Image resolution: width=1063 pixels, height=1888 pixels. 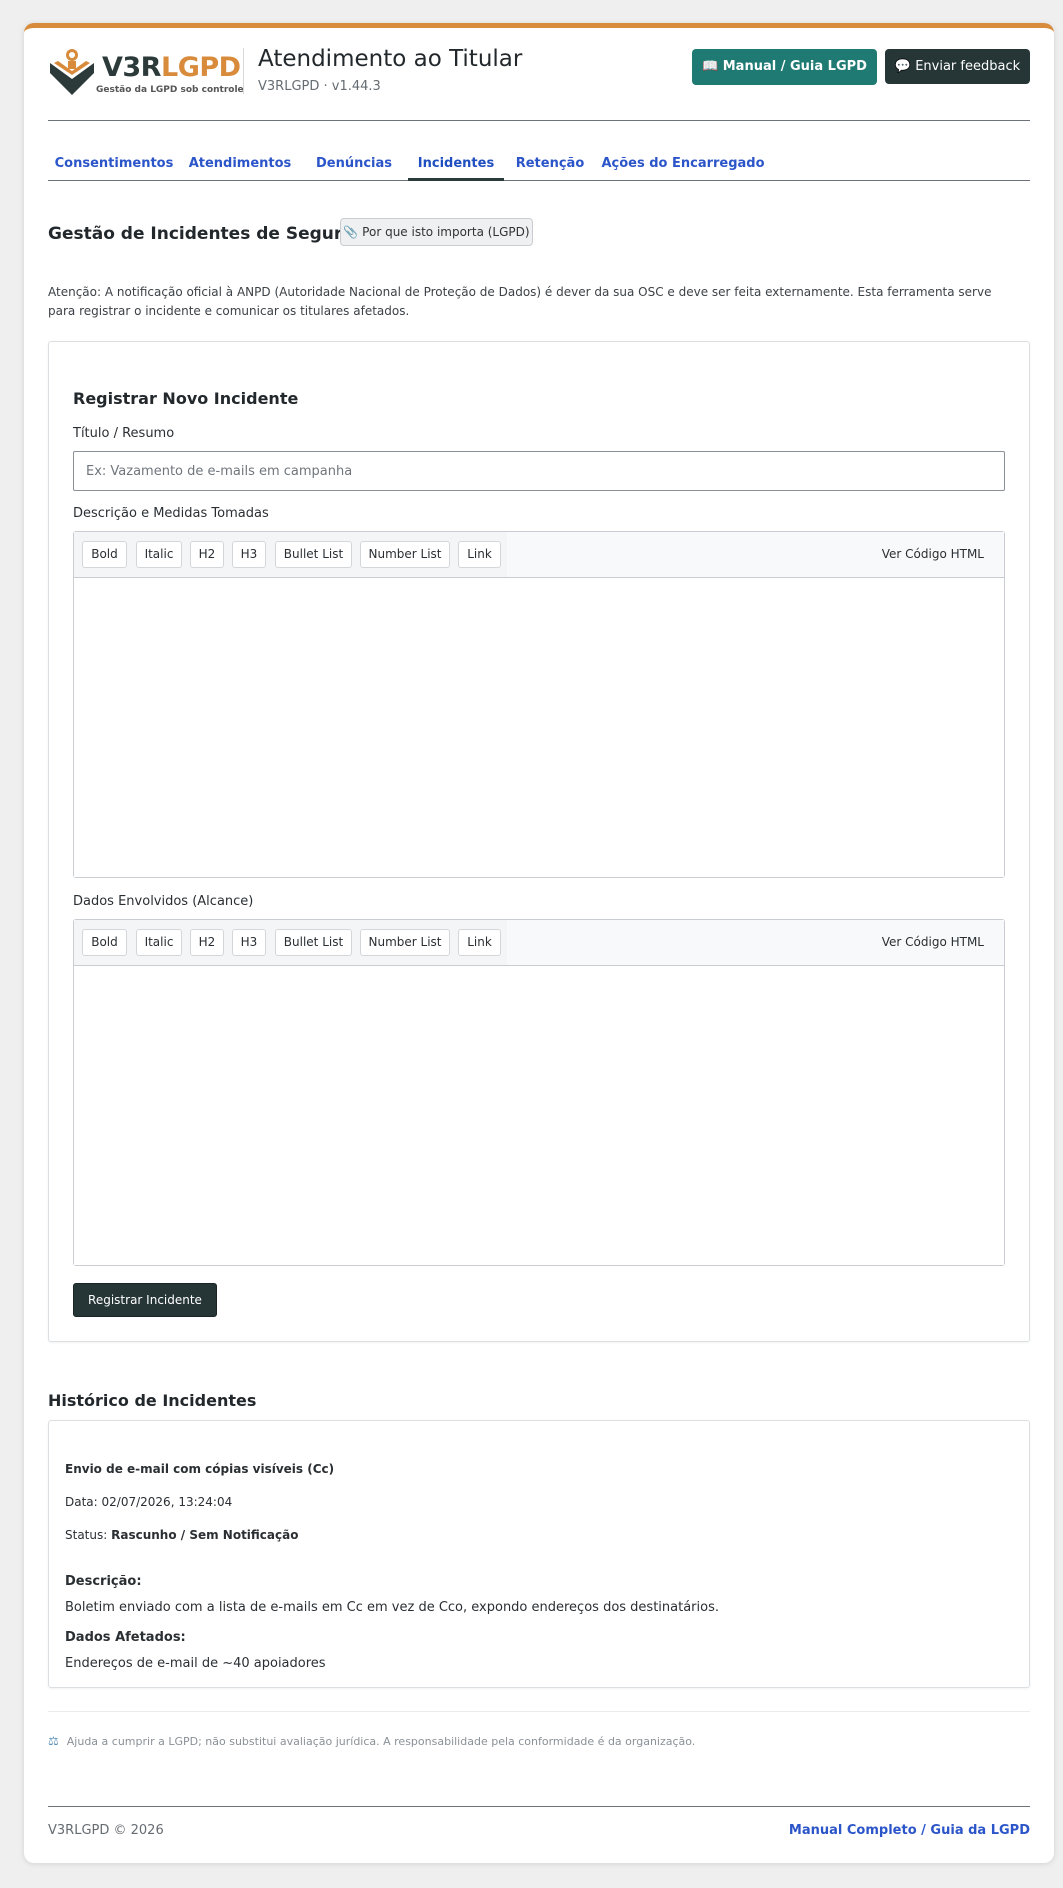 What do you see at coordinates (186, 398) in the screenshot?
I see `form-title: Registrar Novo Incidente` at bounding box center [186, 398].